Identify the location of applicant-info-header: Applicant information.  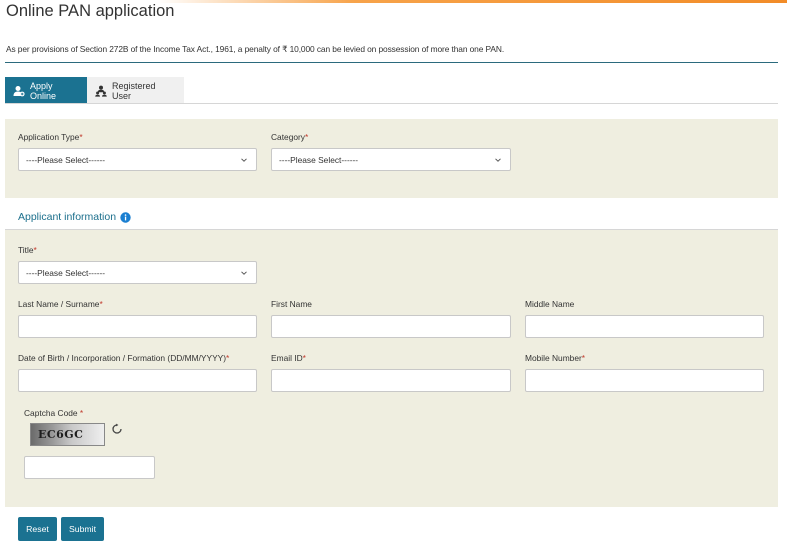
(74, 217).